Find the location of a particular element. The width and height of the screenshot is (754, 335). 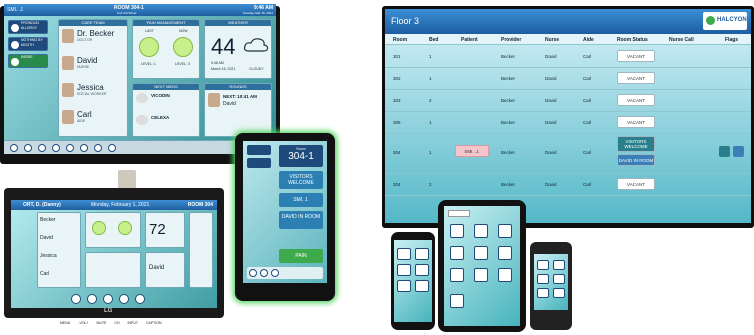

unit-label: Unit 3rd Street is located at coordinates (127, 13).